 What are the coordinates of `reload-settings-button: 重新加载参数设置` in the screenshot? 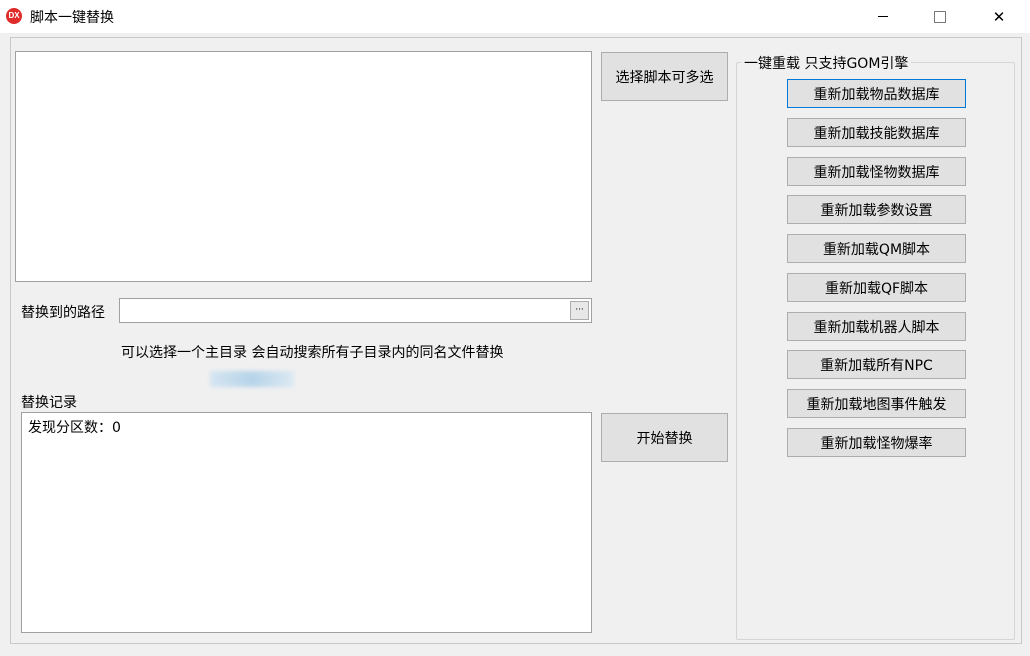 It's located at (876, 209).